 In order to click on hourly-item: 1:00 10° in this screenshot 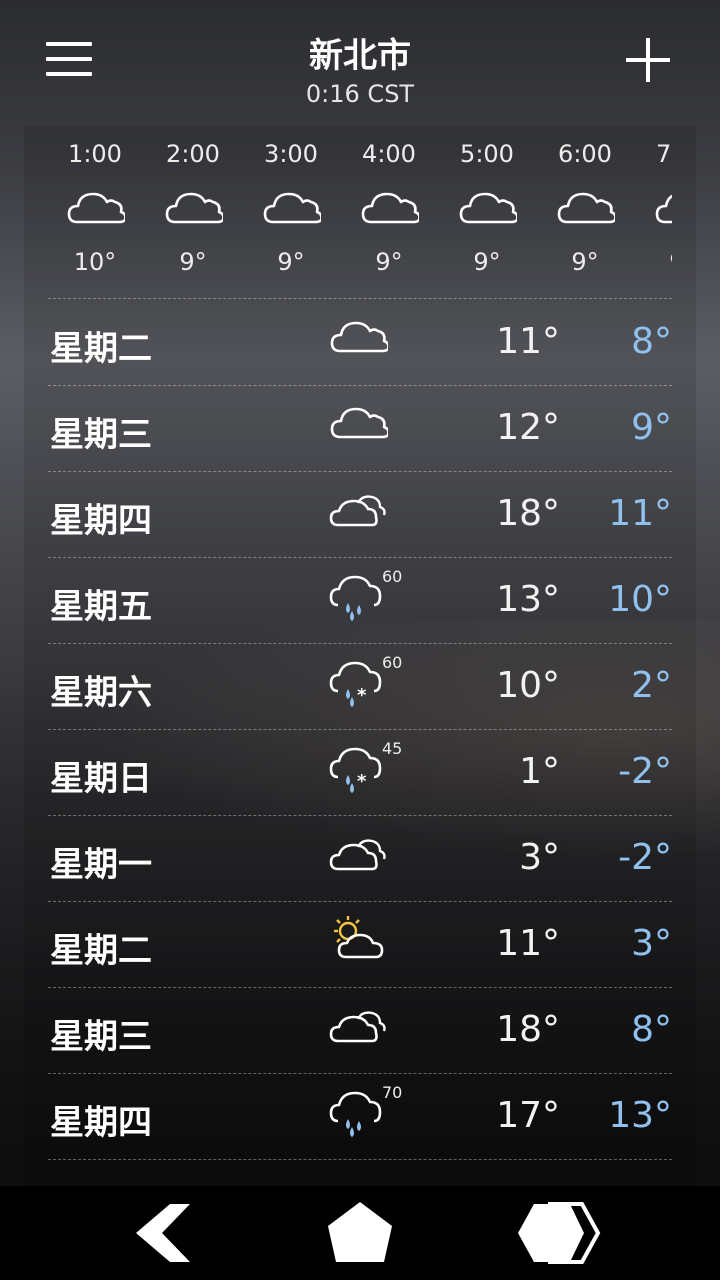, I will do `click(95, 203)`.